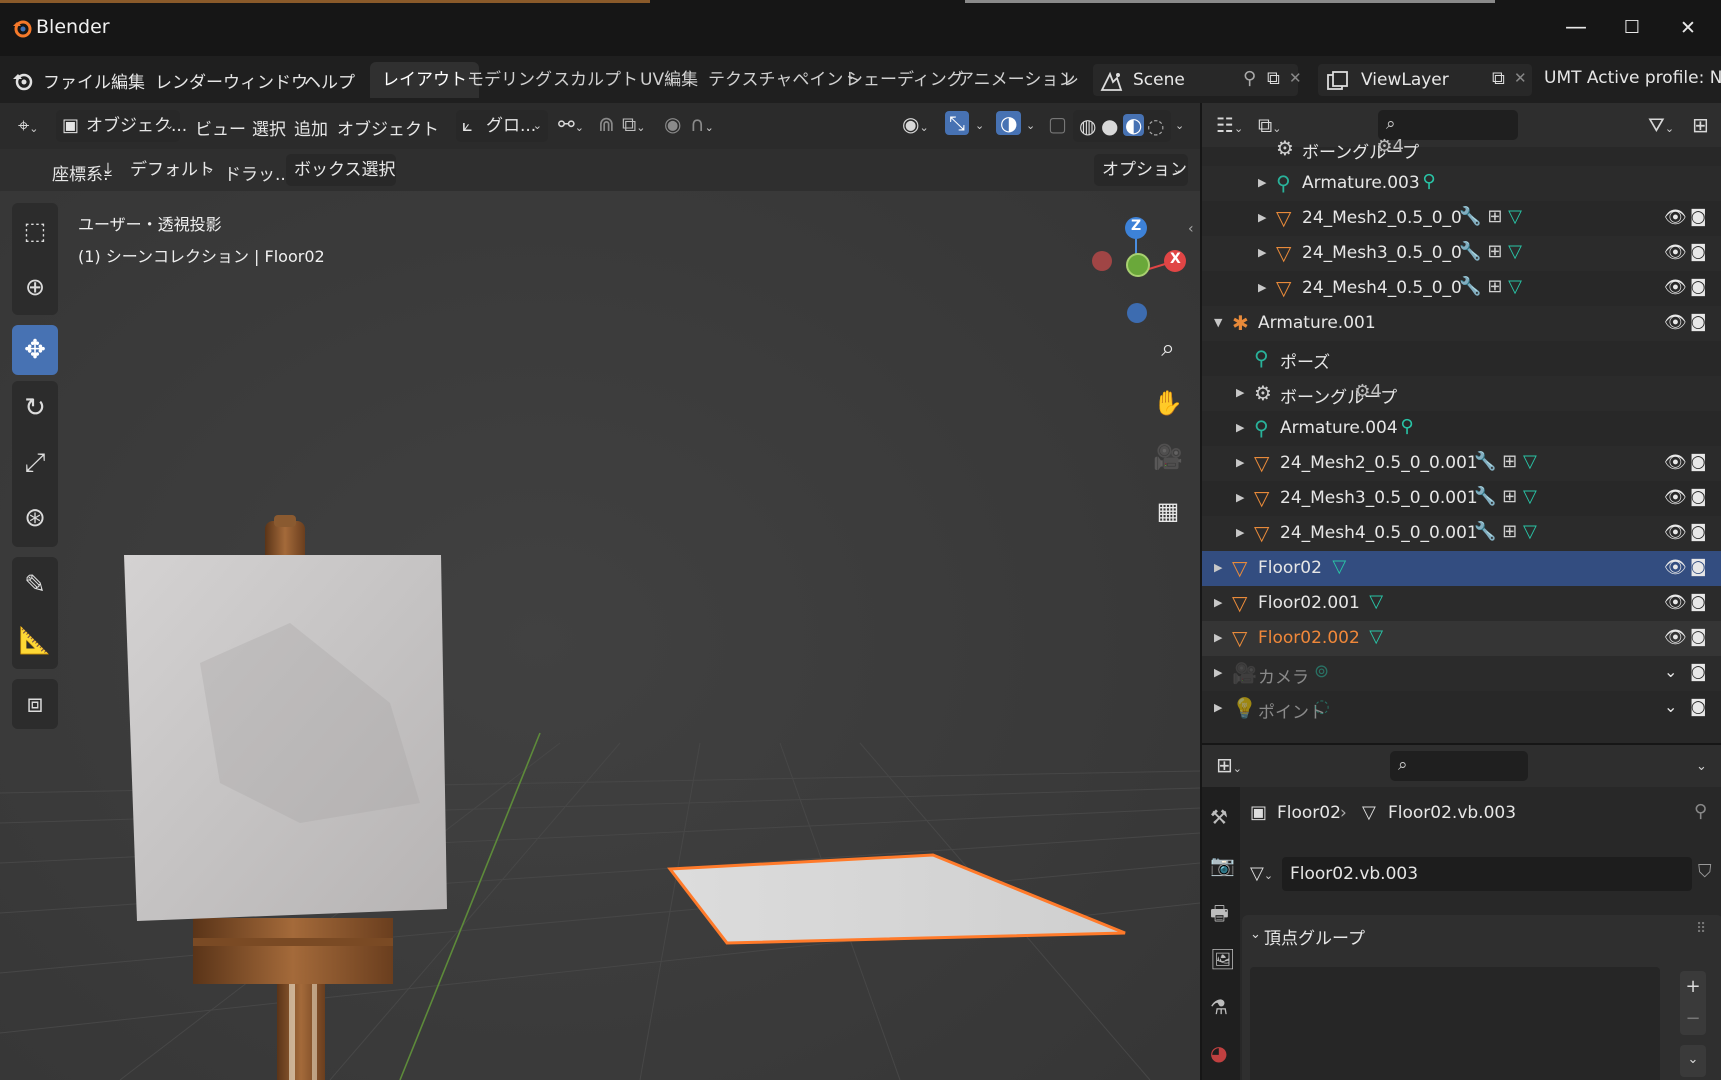  I want to click on tab-overflow: レ, so click(1070, 80).